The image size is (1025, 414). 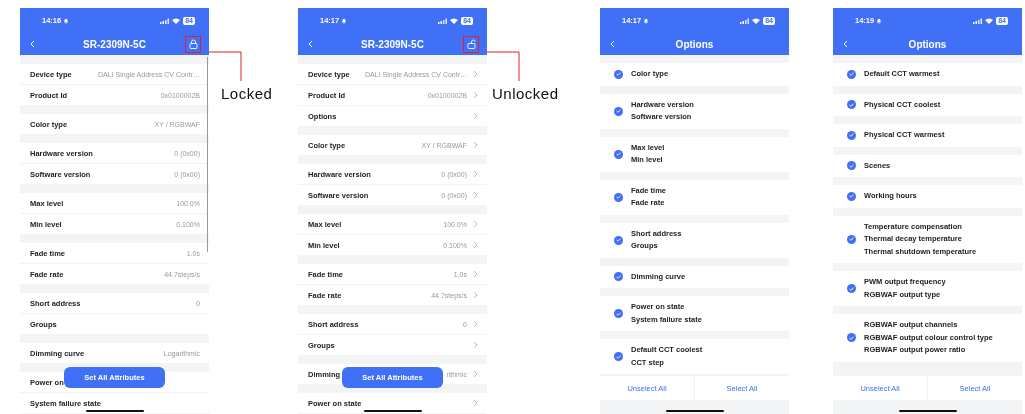 I want to click on lock-open-icon, so click(x=471, y=44).